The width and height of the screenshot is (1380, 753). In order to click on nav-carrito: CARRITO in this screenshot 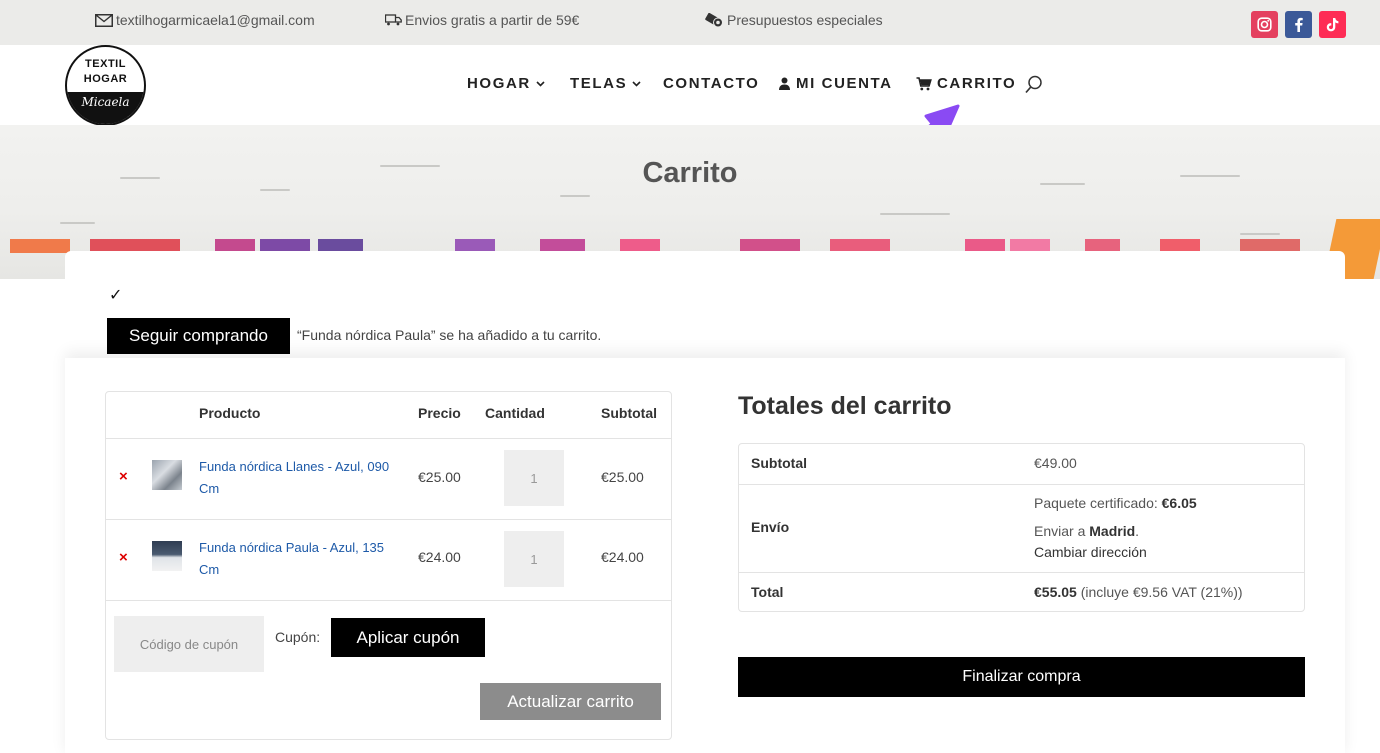, I will do `click(966, 83)`.